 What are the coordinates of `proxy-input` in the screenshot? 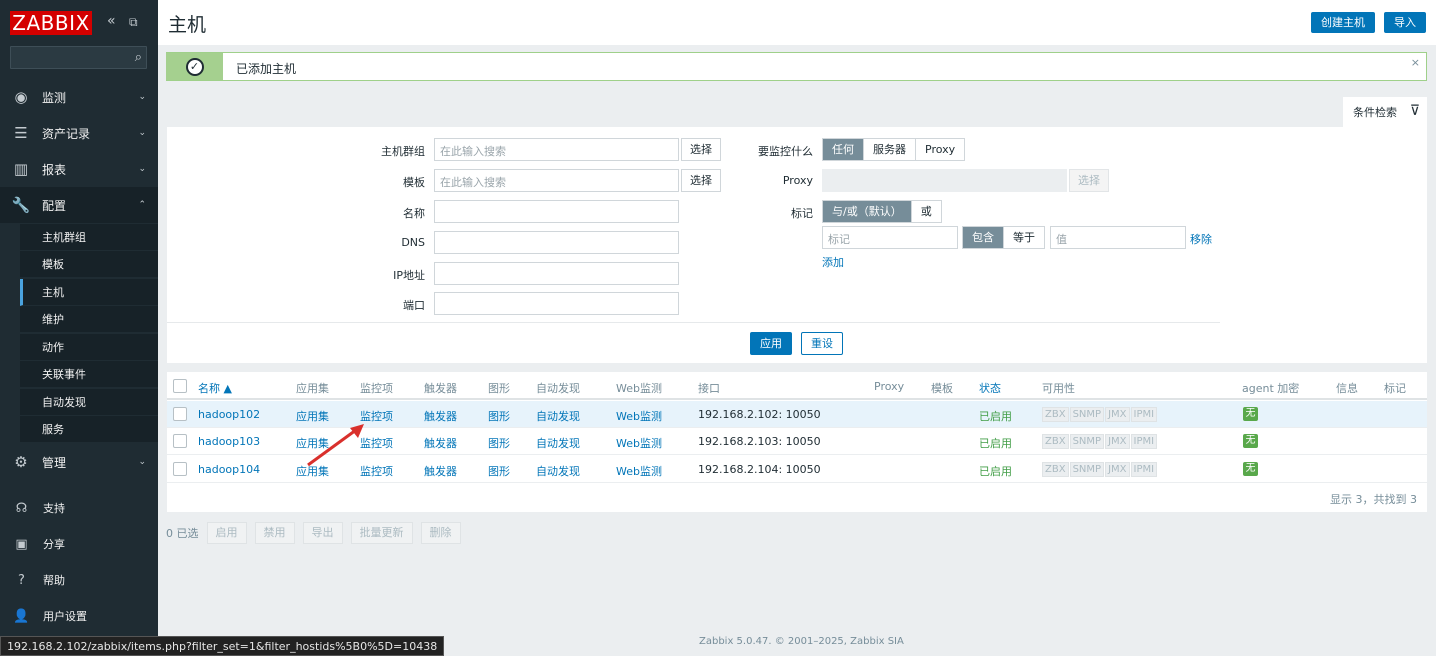 It's located at (944, 180).